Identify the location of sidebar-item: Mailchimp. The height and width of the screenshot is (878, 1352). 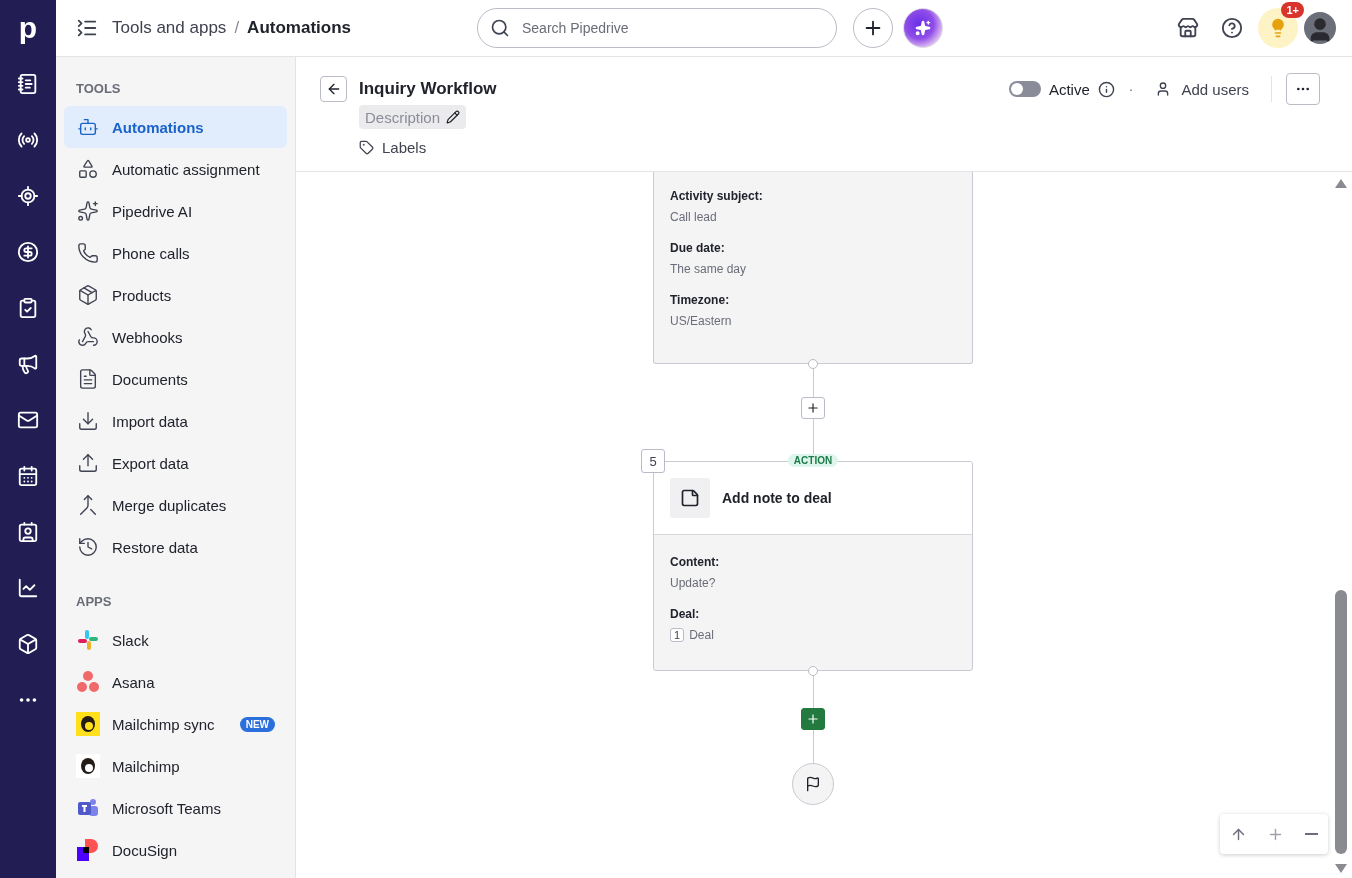
(175, 766).